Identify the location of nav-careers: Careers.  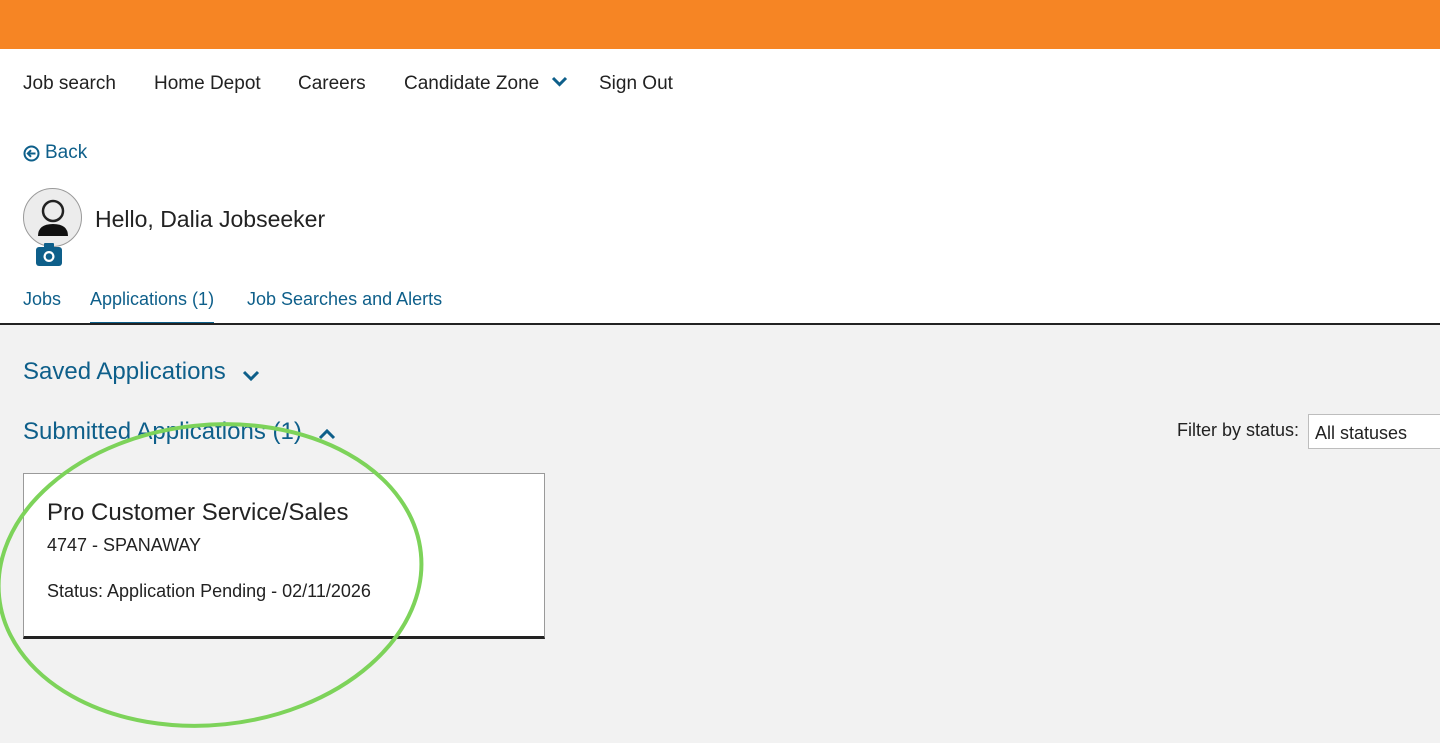
(332, 84).